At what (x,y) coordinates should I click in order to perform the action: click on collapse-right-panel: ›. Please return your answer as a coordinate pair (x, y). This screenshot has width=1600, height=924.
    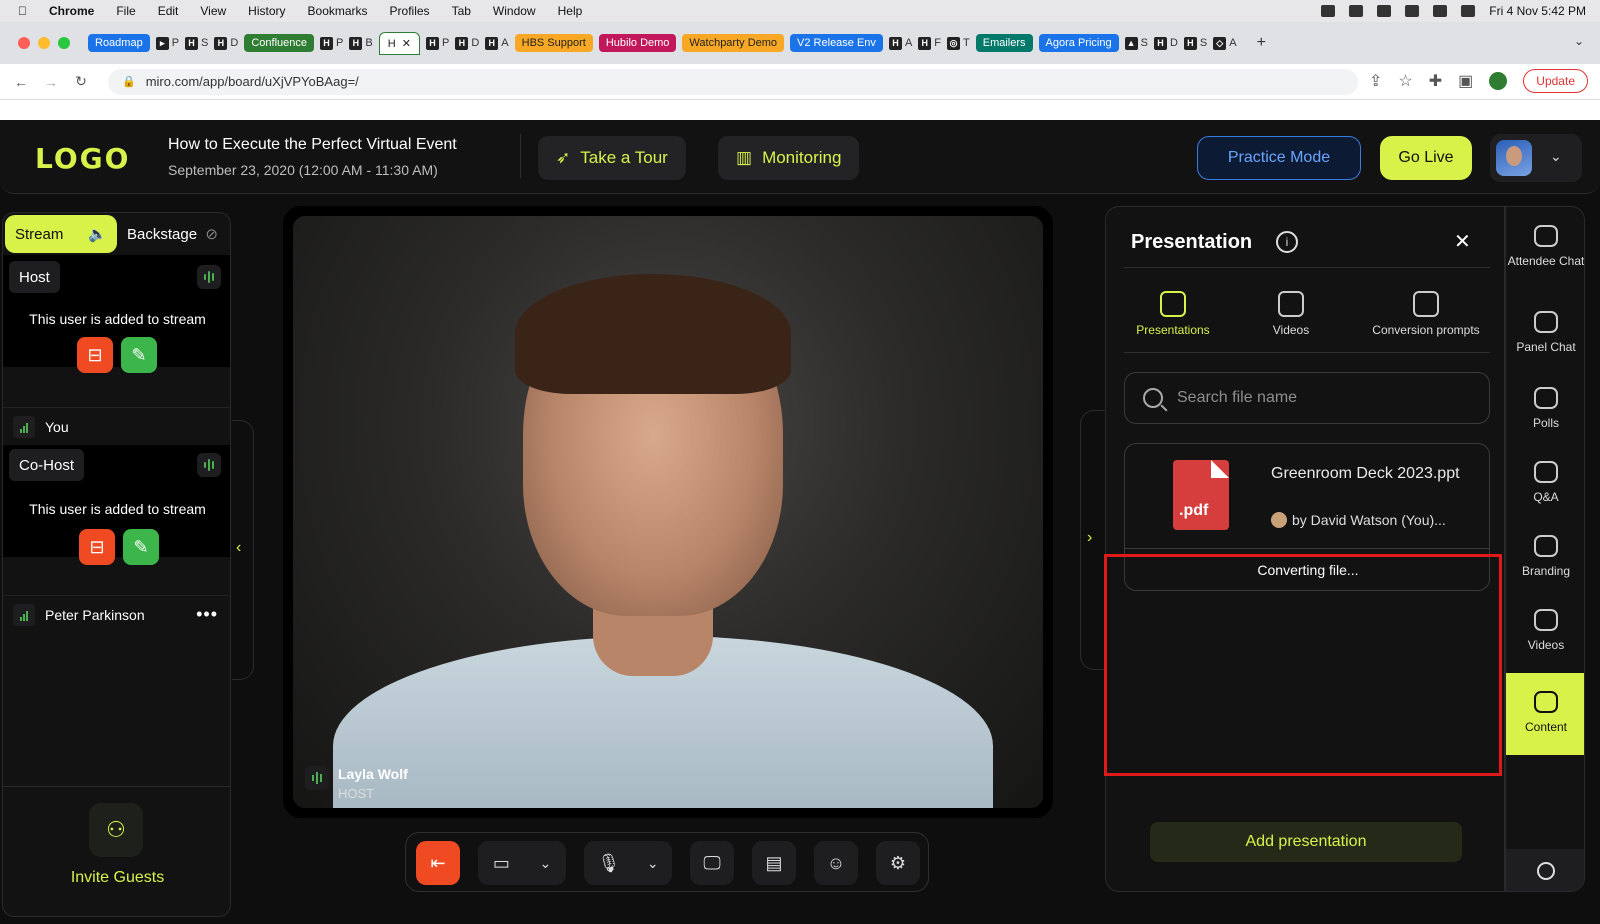
    Looking at the image, I should click on (1093, 540).